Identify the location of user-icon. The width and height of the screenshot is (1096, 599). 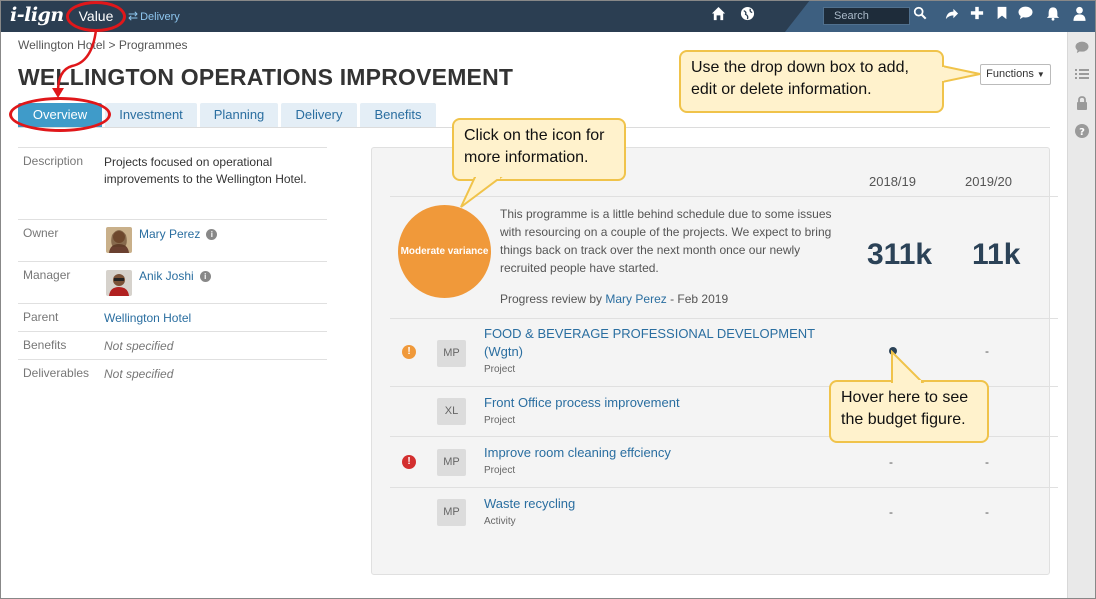
(1079, 16).